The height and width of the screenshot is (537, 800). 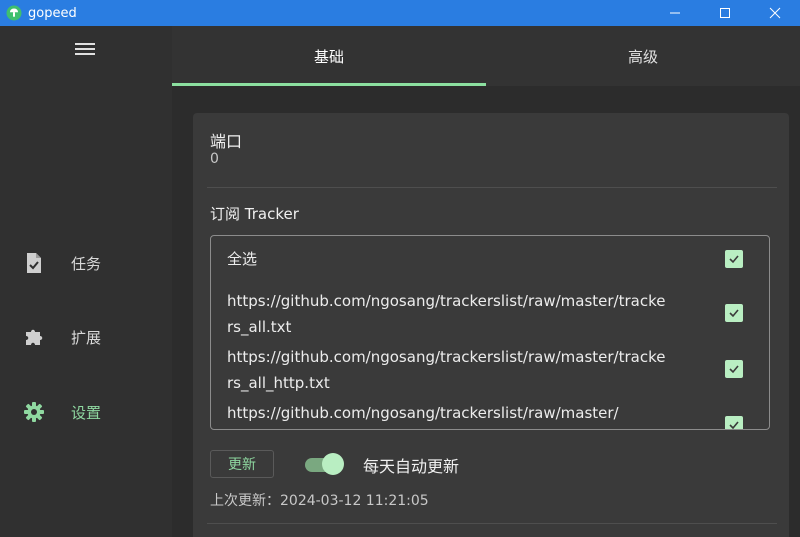 What do you see at coordinates (214, 159) in the screenshot?
I see `port-value: 0` at bounding box center [214, 159].